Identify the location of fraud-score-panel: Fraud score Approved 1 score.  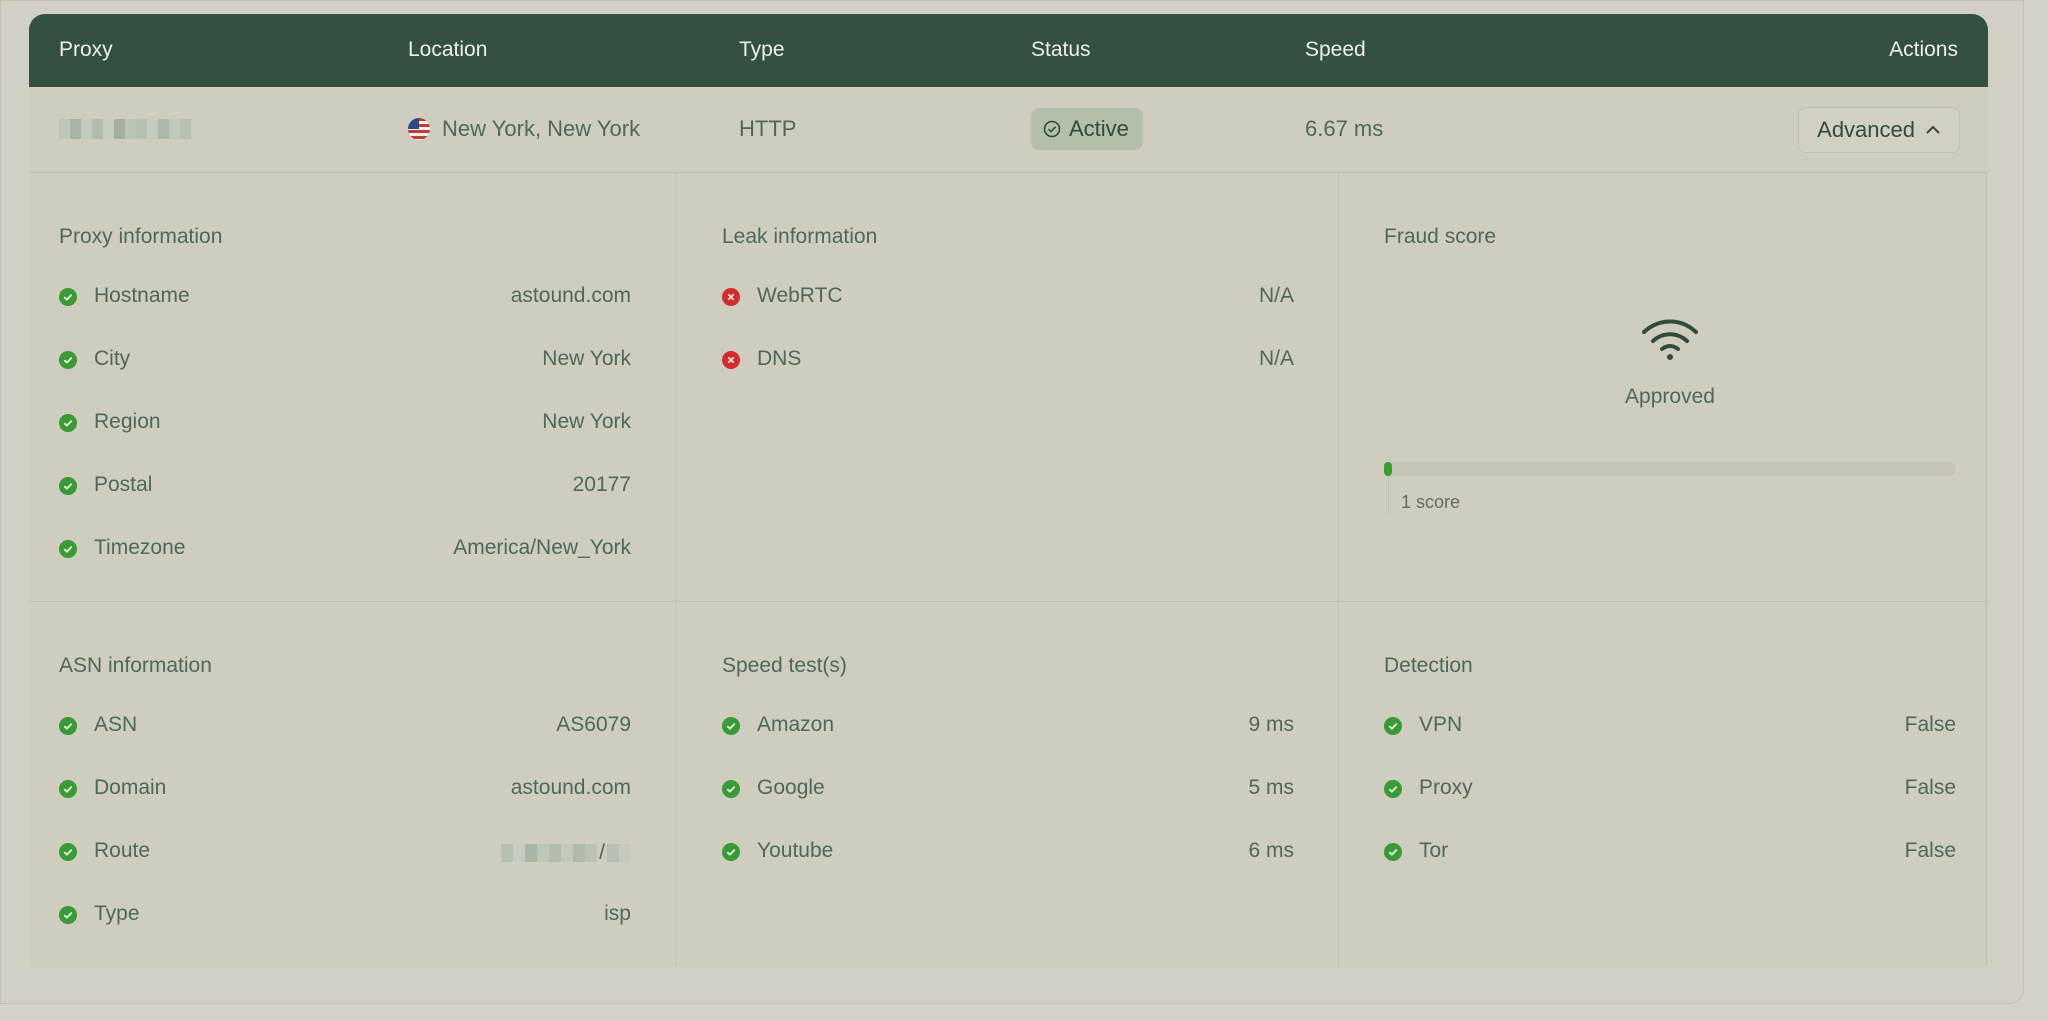
(1670, 386).